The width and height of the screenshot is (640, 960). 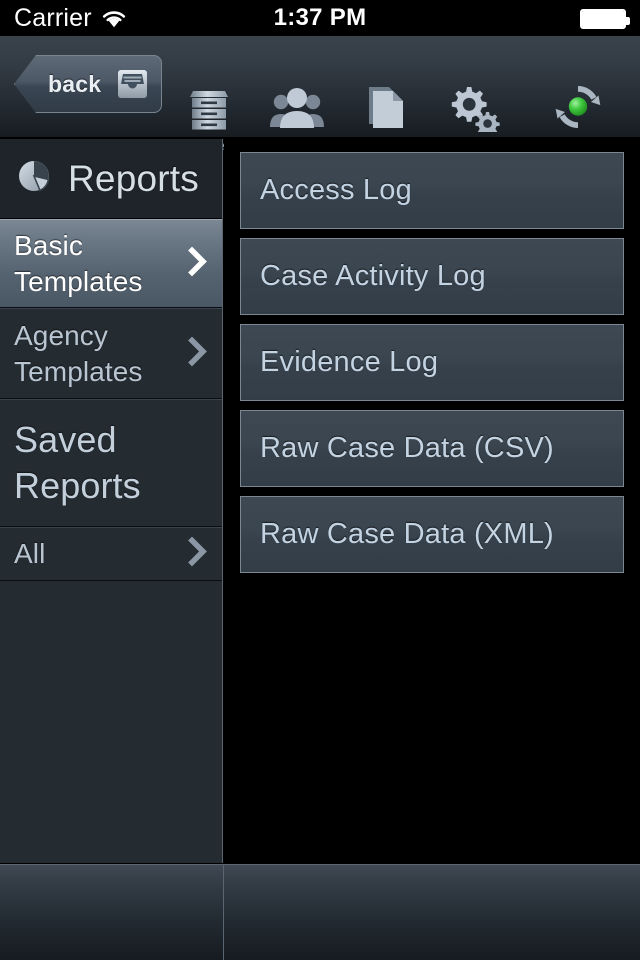 I want to click on pie-chart-icon, so click(x=35, y=178).